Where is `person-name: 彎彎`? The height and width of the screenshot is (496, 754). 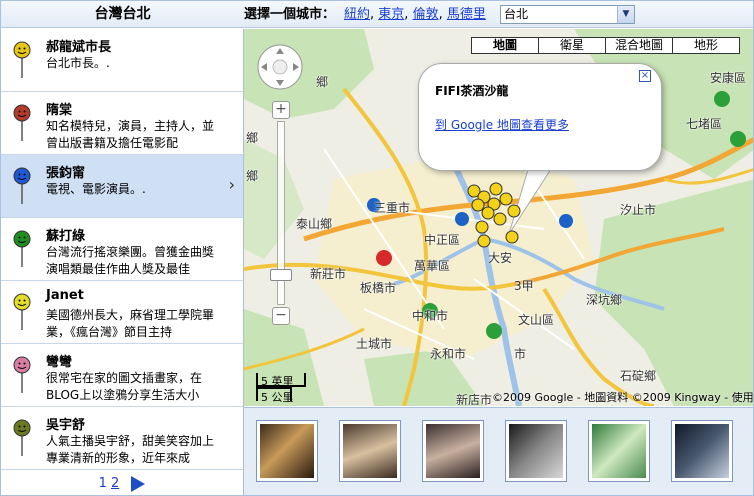
person-name: 彎彎 is located at coordinates (59, 362).